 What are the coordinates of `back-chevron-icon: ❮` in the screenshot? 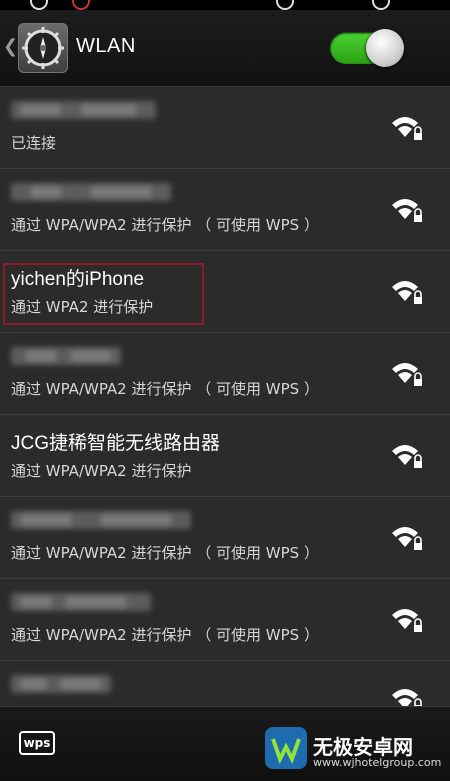 It's located at (10, 46).